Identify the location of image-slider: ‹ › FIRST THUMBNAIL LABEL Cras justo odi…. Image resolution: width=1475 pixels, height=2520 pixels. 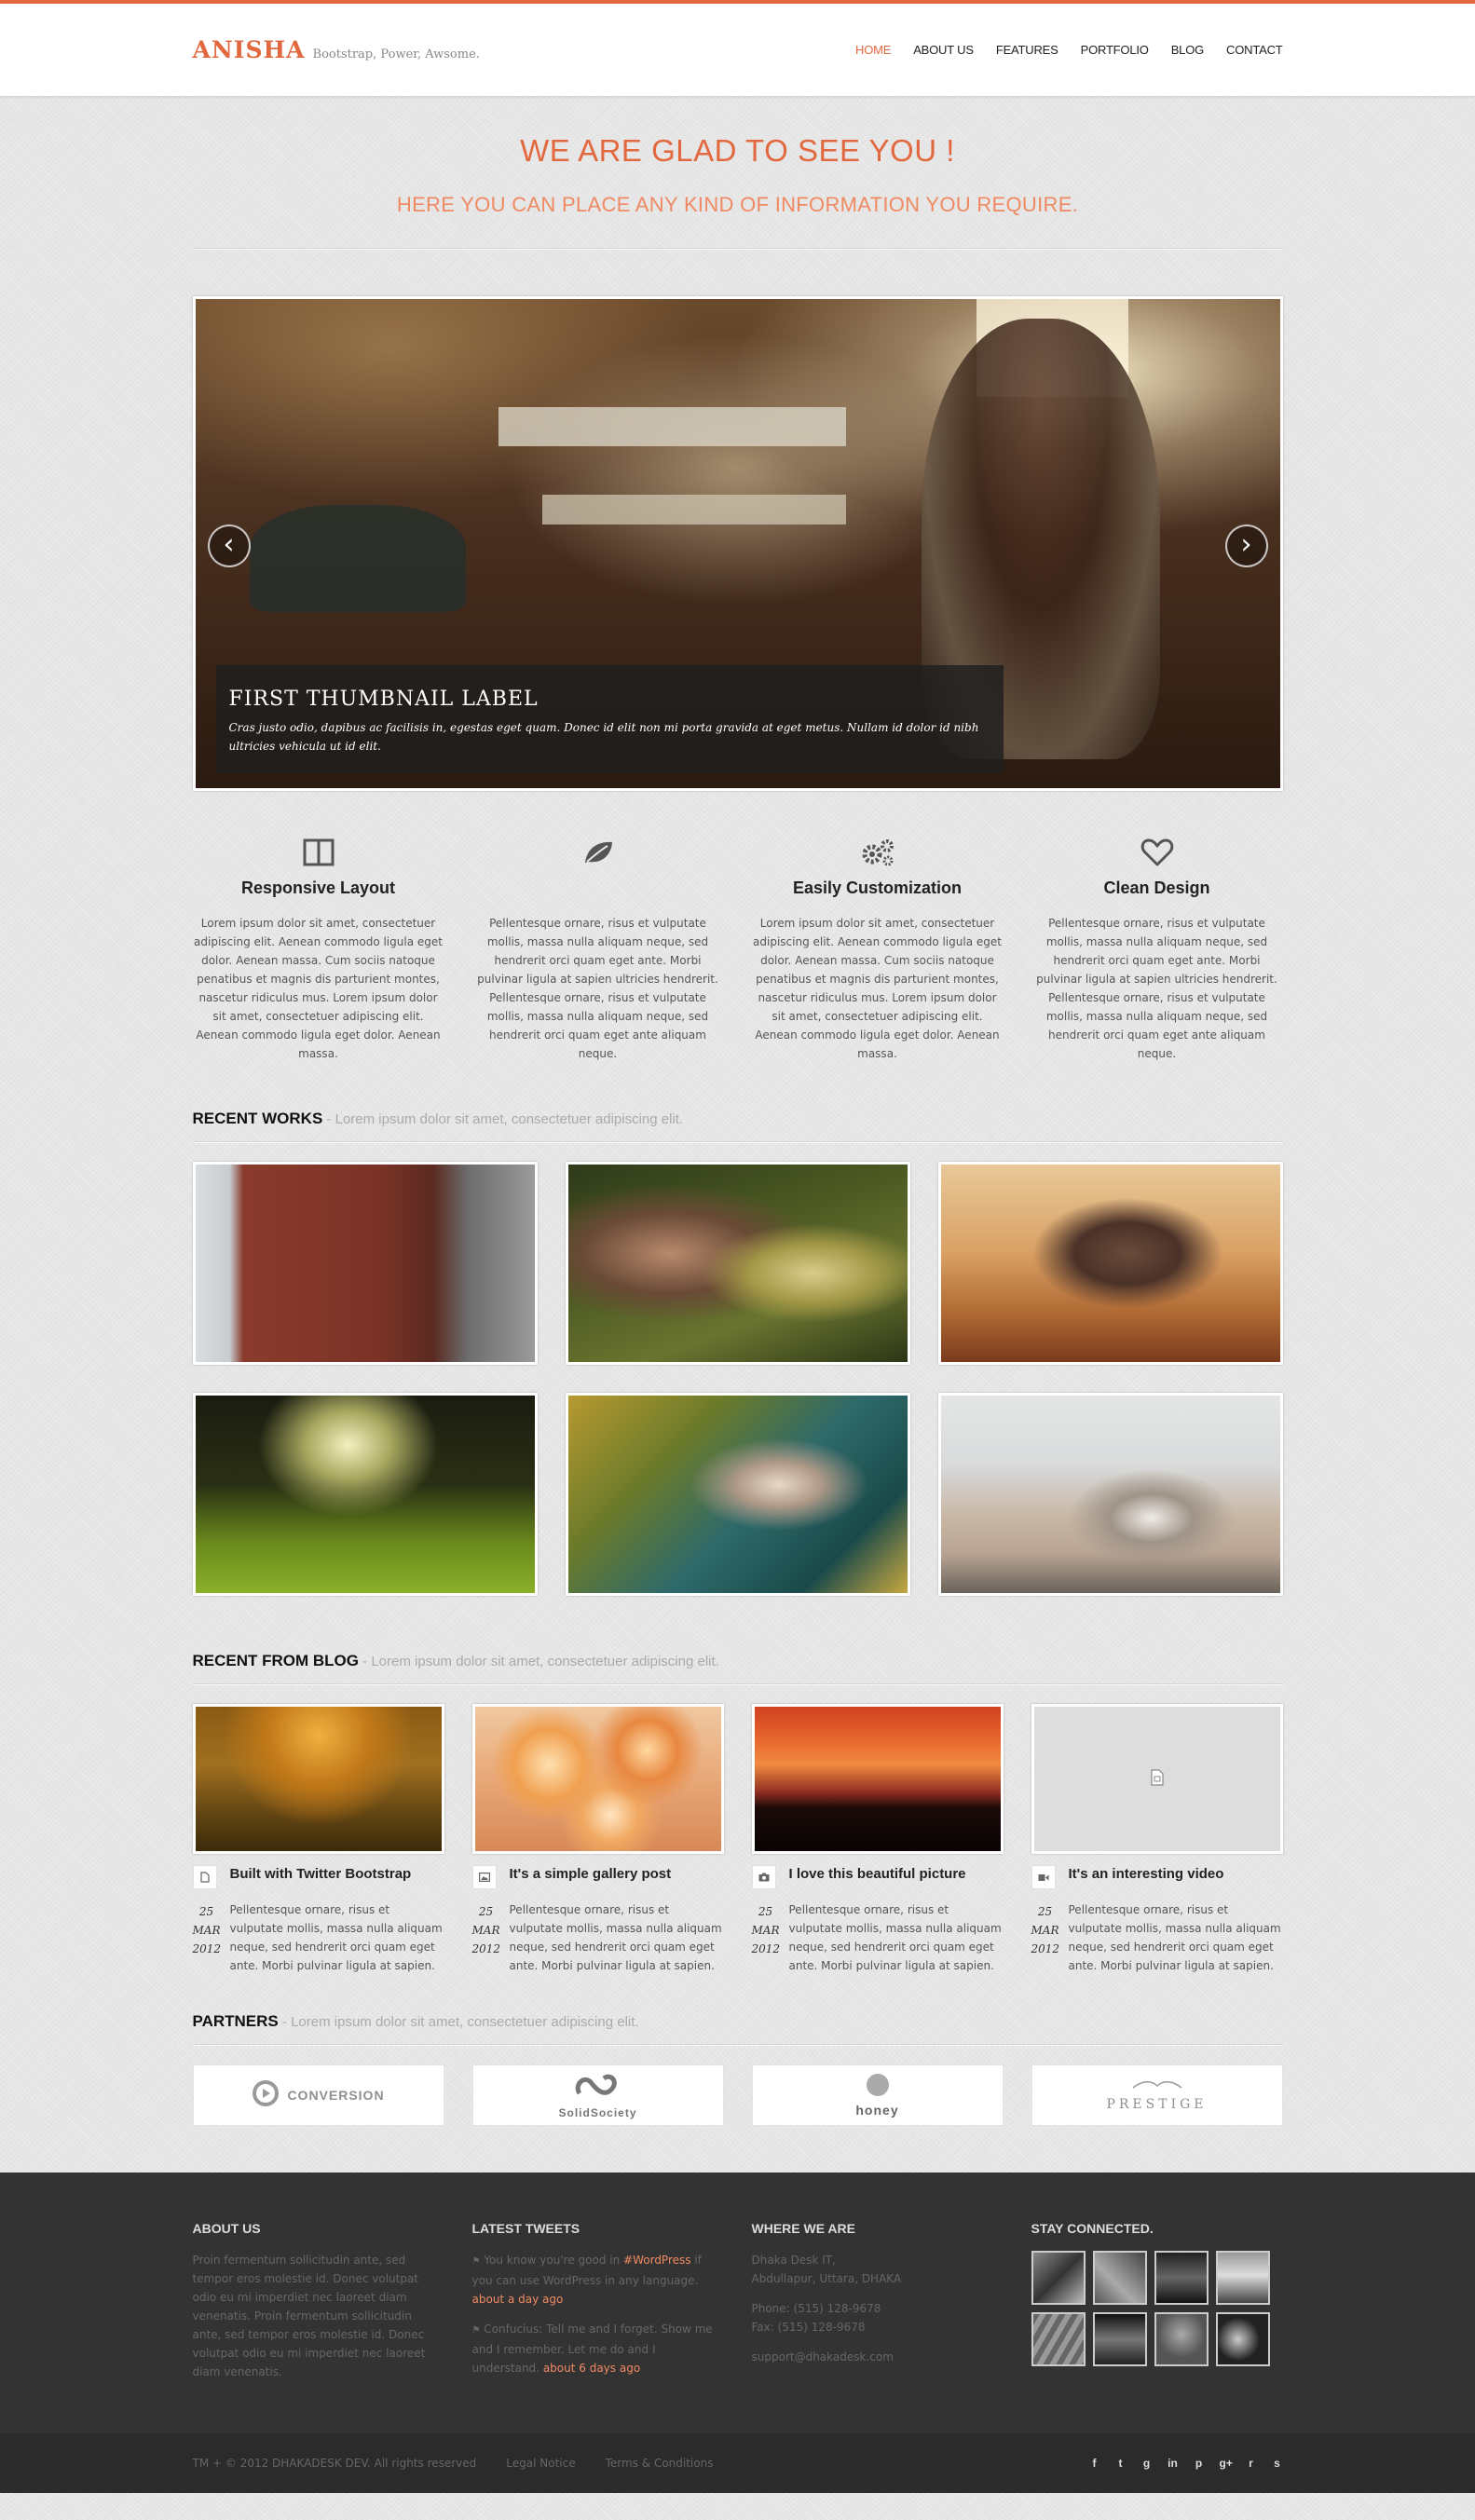
(737, 543).